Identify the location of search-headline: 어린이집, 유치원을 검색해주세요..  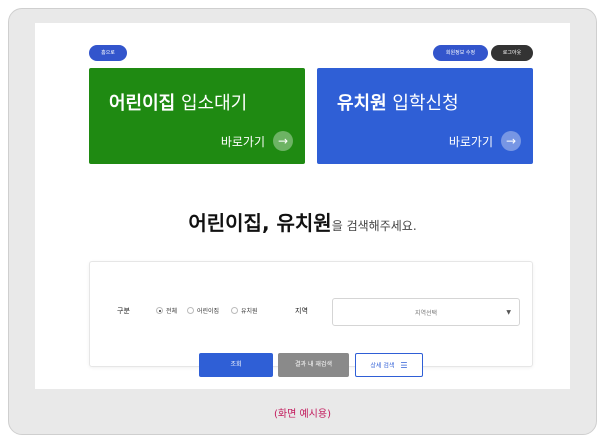
(302, 221).